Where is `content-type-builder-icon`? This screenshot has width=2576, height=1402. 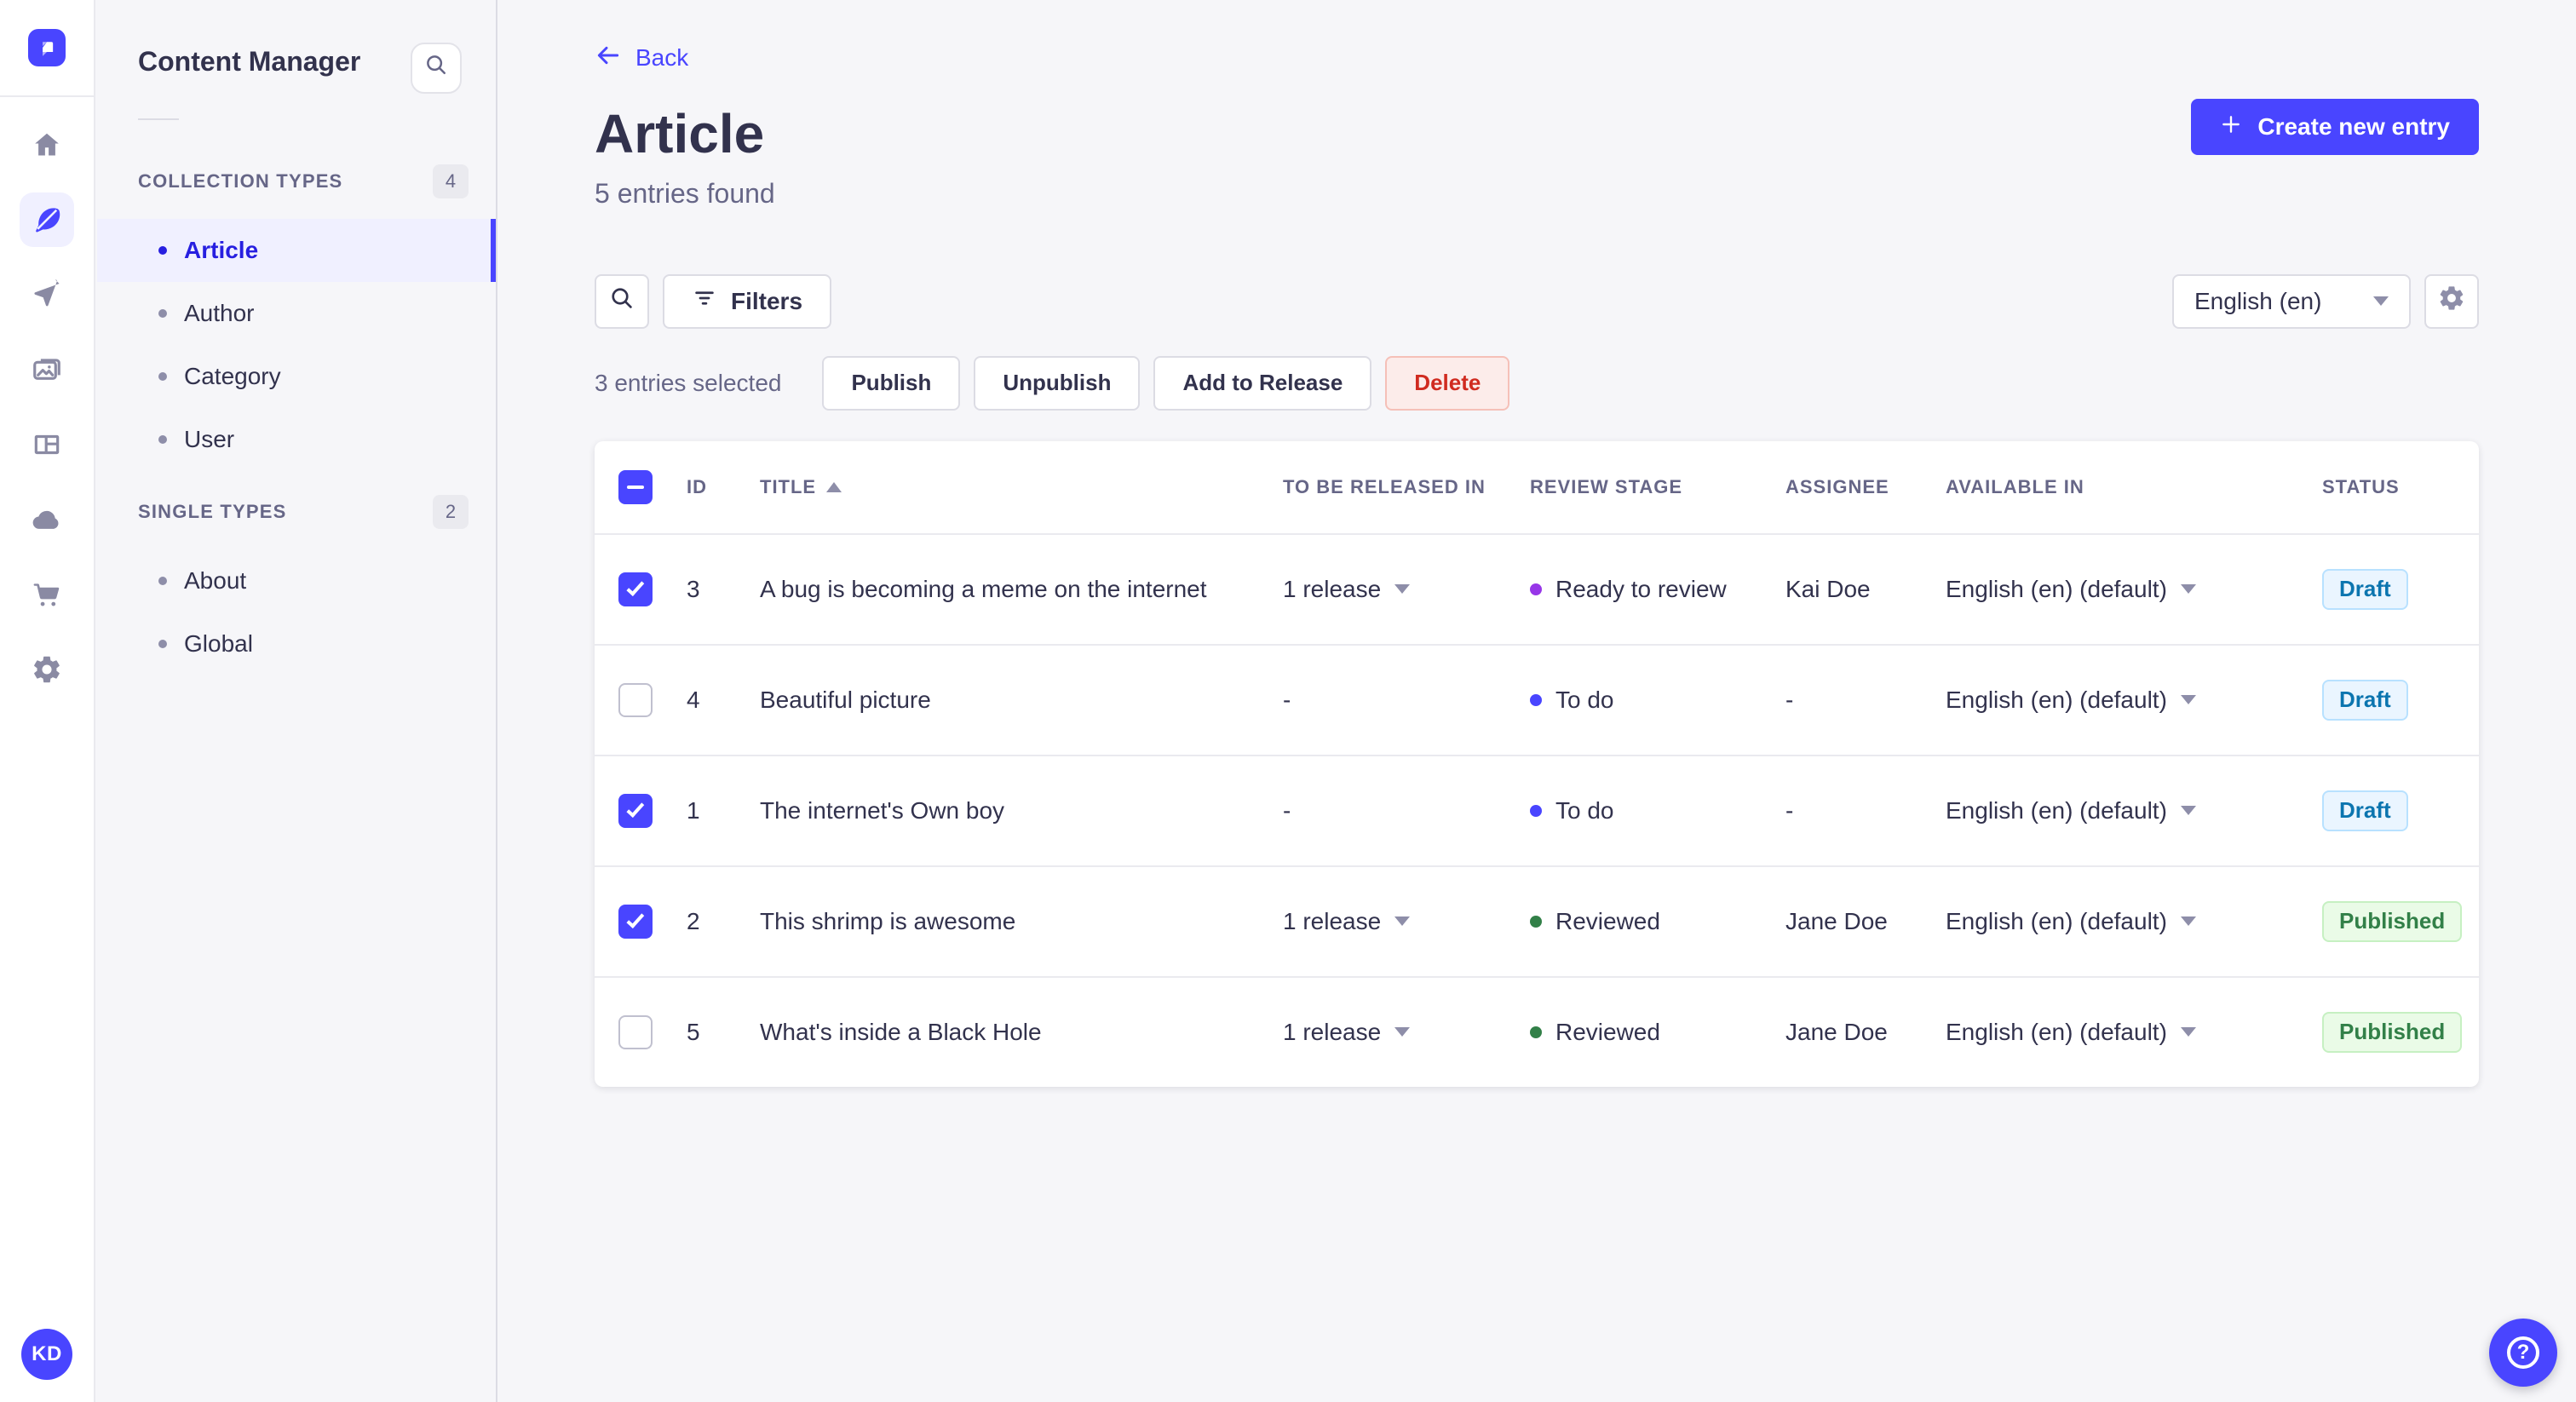
content-type-builder-icon is located at coordinates (47, 445).